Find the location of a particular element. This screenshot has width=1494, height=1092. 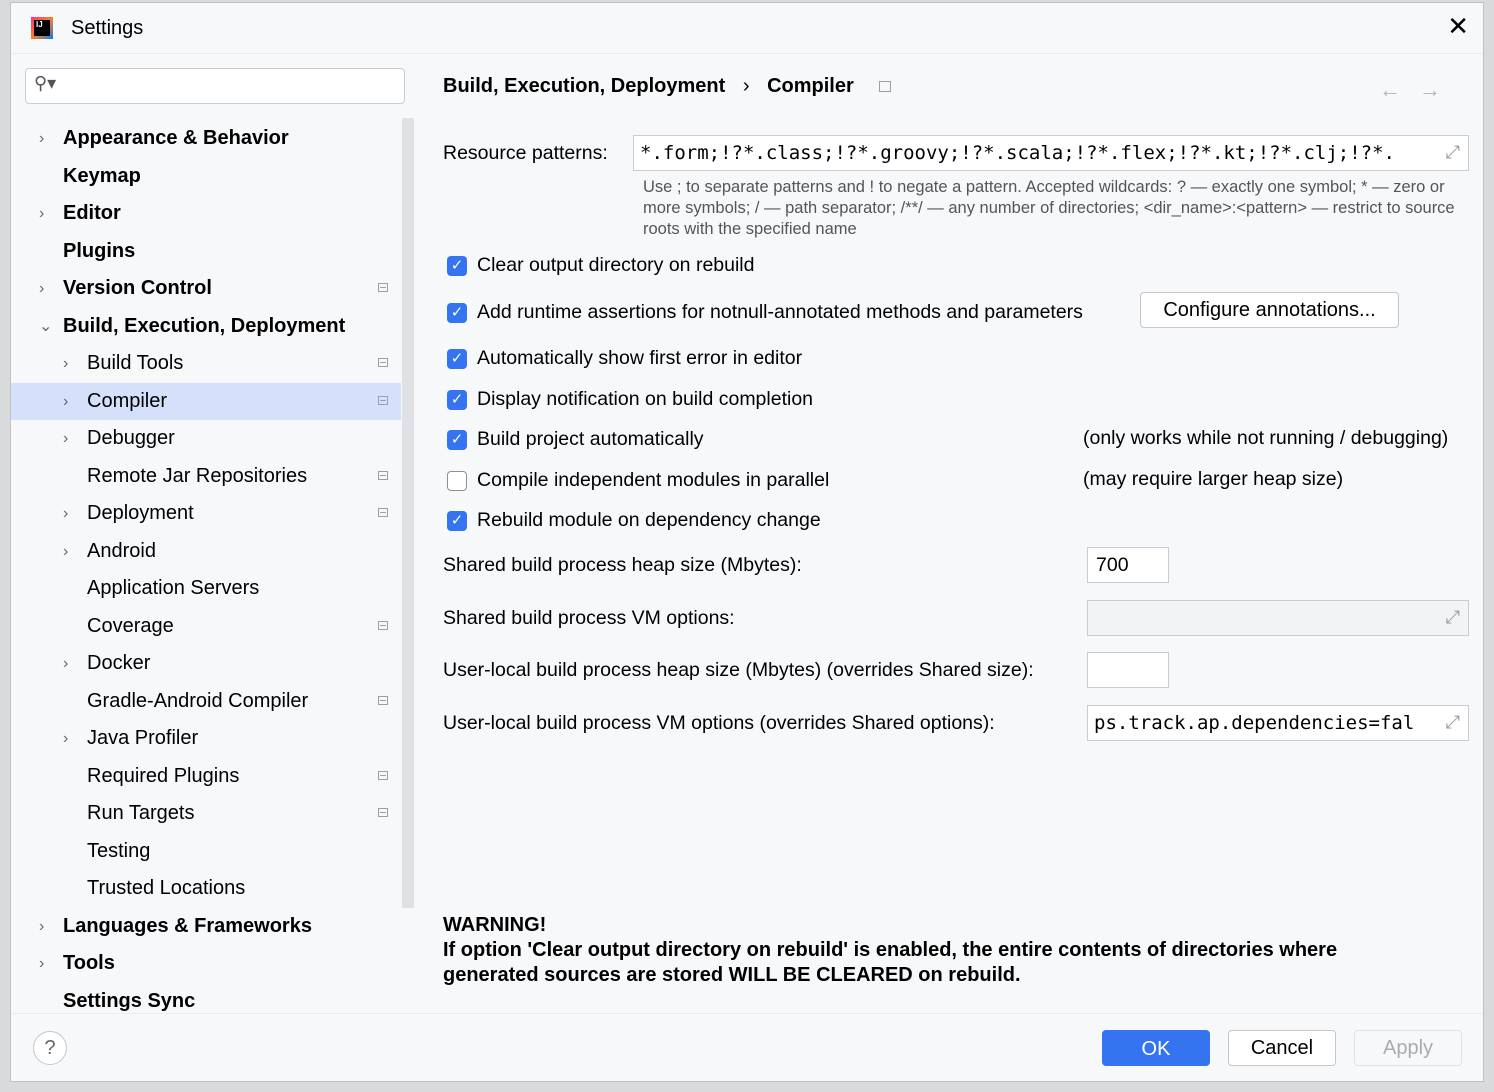

sidebar-item-label: Trusted Locations is located at coordinates (166, 888).